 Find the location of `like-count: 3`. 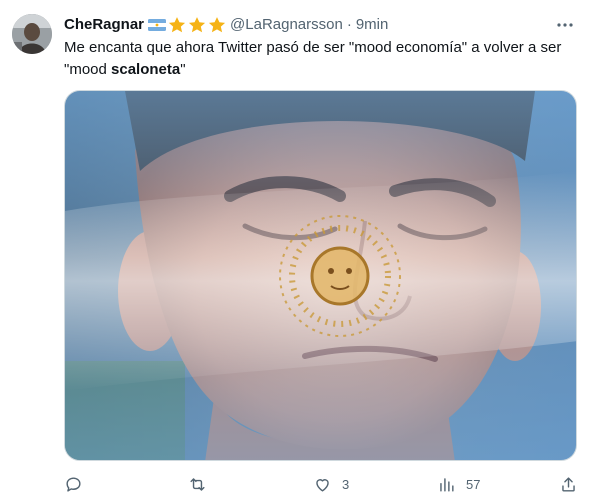

like-count: 3 is located at coordinates (346, 484).